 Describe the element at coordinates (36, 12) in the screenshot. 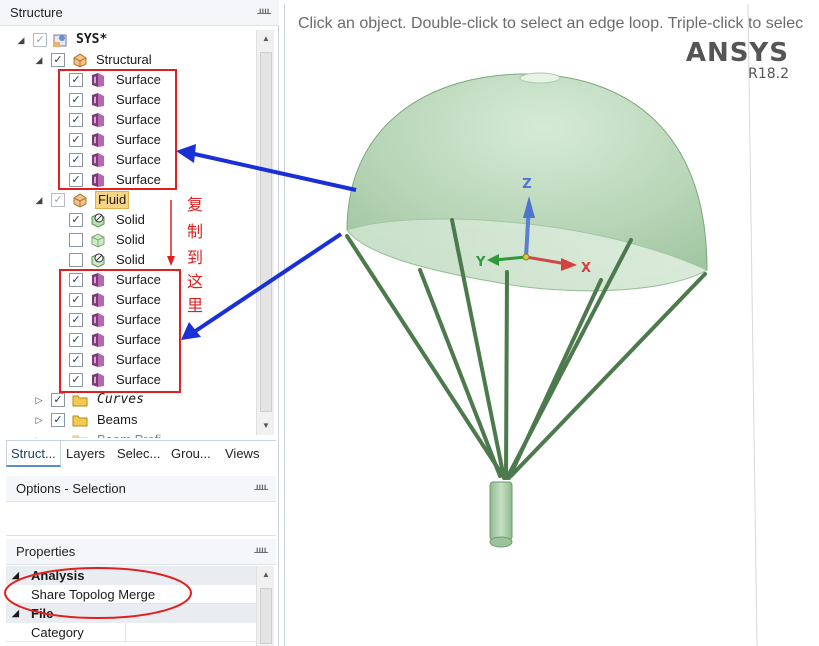

I see `structure-panel-title: Structure` at that location.